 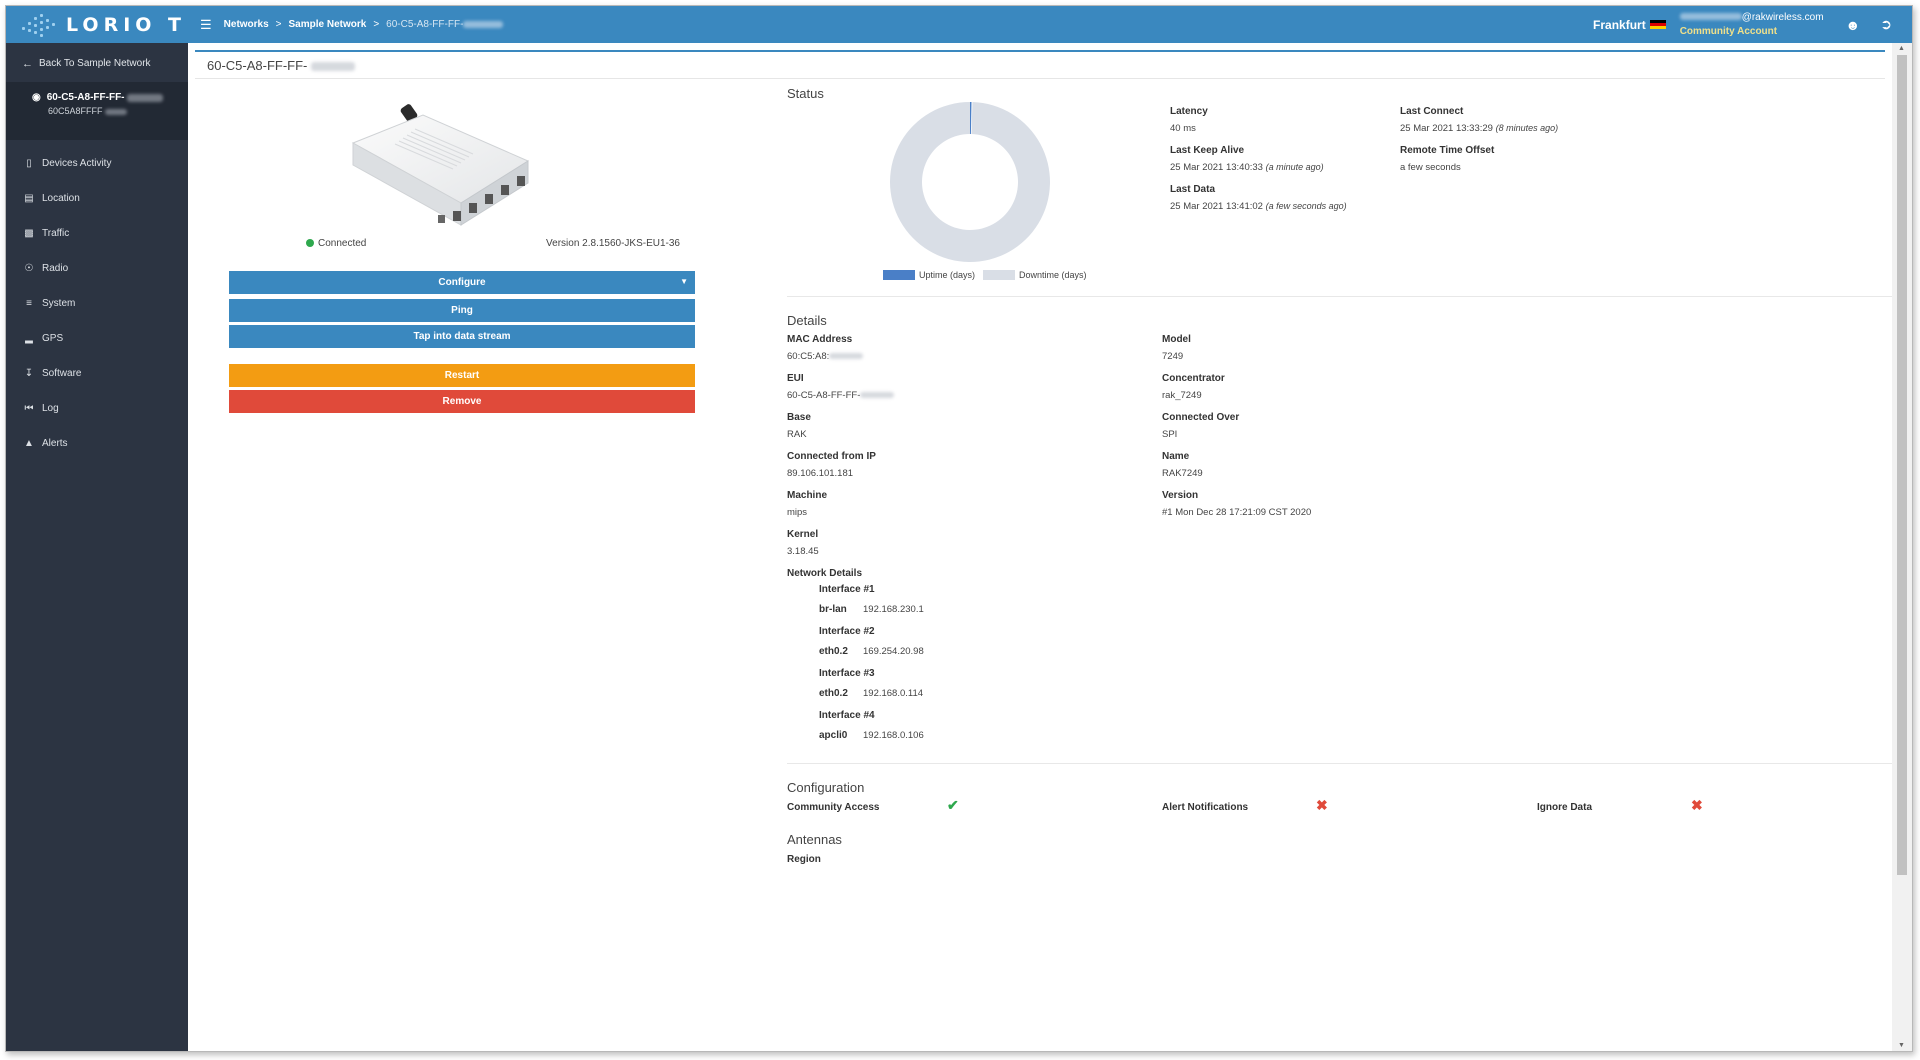 What do you see at coordinates (246, 24) in the screenshot?
I see `breadcrumb-networks: Networks` at bounding box center [246, 24].